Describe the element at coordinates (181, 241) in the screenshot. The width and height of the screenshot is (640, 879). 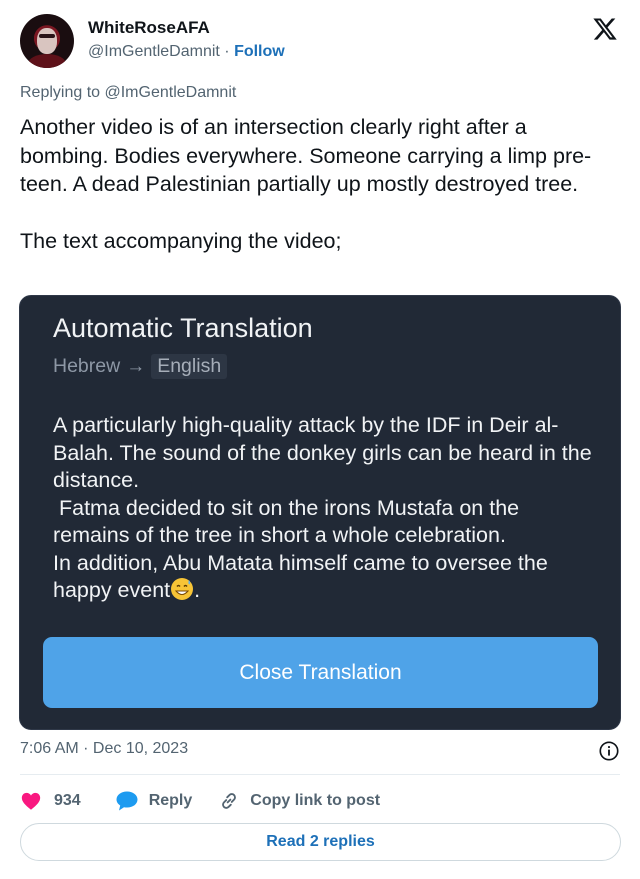
I see `tweet-paragraph: The text accompanying the video;` at that location.